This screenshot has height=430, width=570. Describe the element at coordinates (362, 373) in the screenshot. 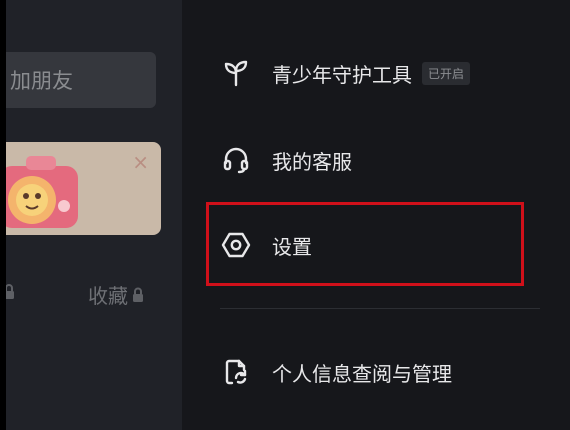

I see `menu-item-label: 个人信息查阅与管理` at that location.